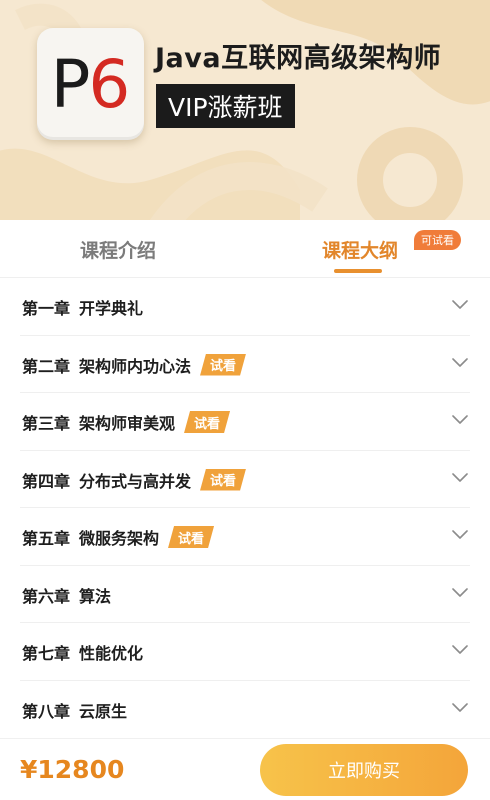  What do you see at coordinates (111, 653) in the screenshot?
I see `chapter-title: 性能优化` at bounding box center [111, 653].